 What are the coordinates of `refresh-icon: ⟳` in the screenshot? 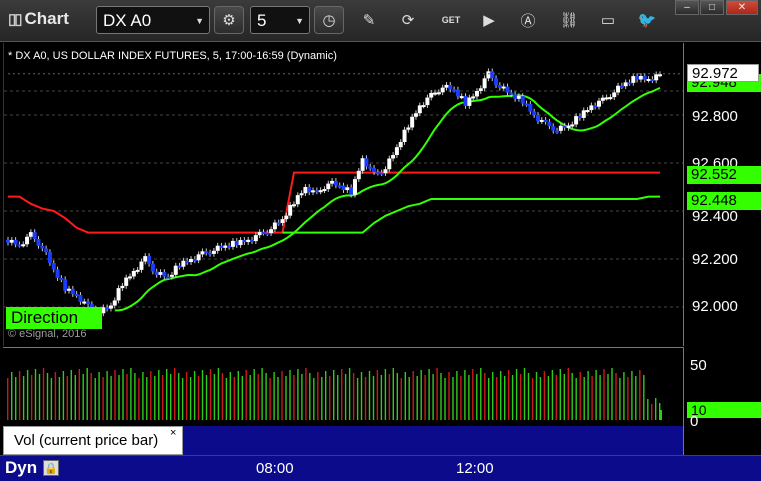 It's located at (408, 20).